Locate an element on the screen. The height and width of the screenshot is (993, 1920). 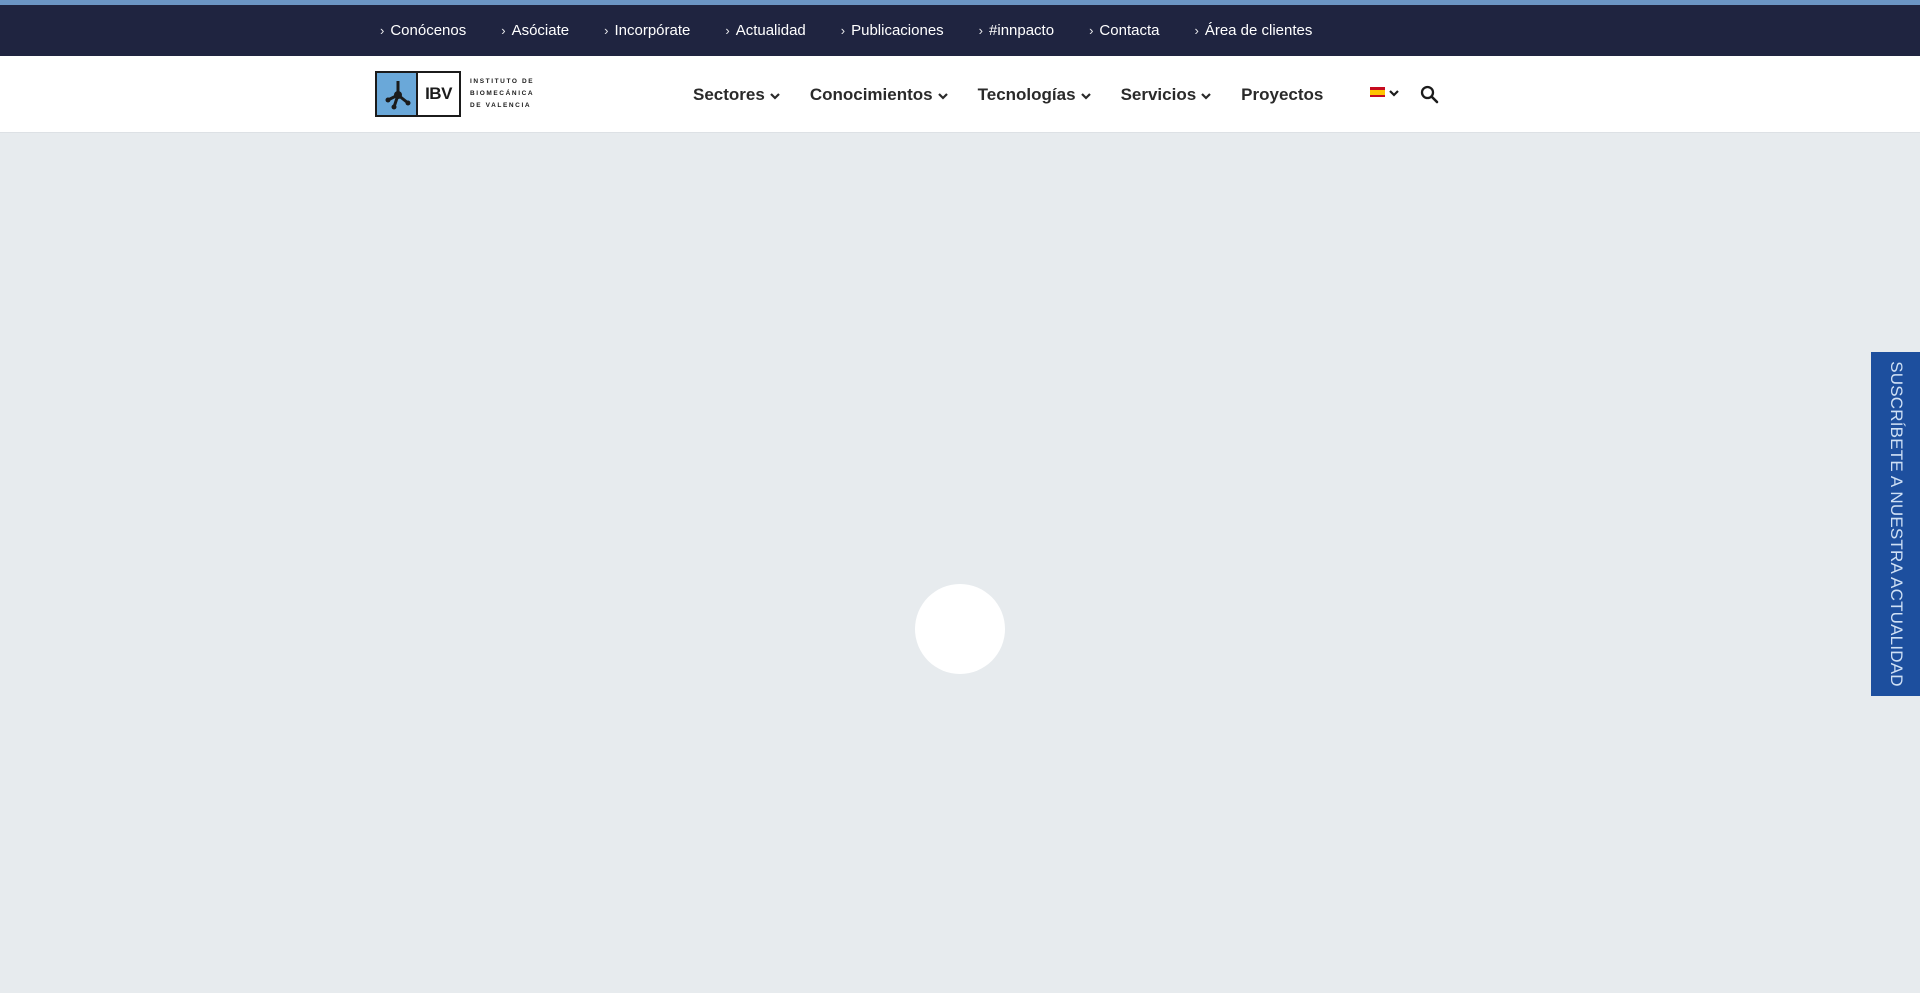
subscribe-label: SUSCRÍBETE A NUESTRA ACTUALIDAD is located at coordinates (1896, 524).